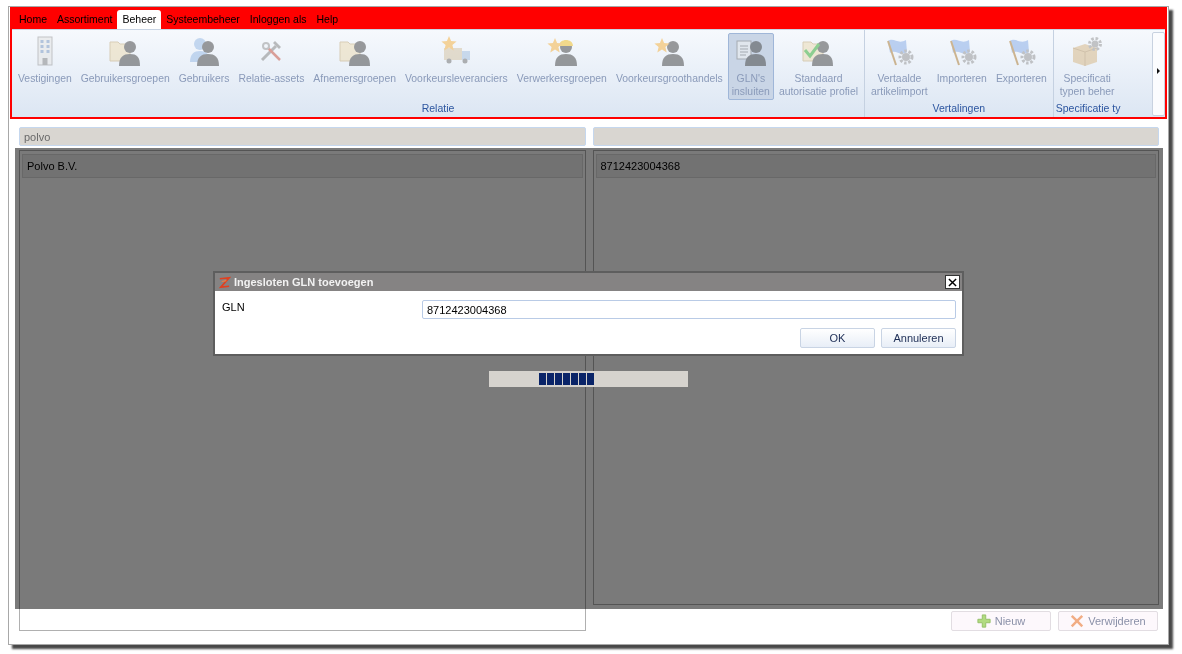  What do you see at coordinates (302, 136) in the screenshot?
I see `filter-field: polvo` at bounding box center [302, 136].